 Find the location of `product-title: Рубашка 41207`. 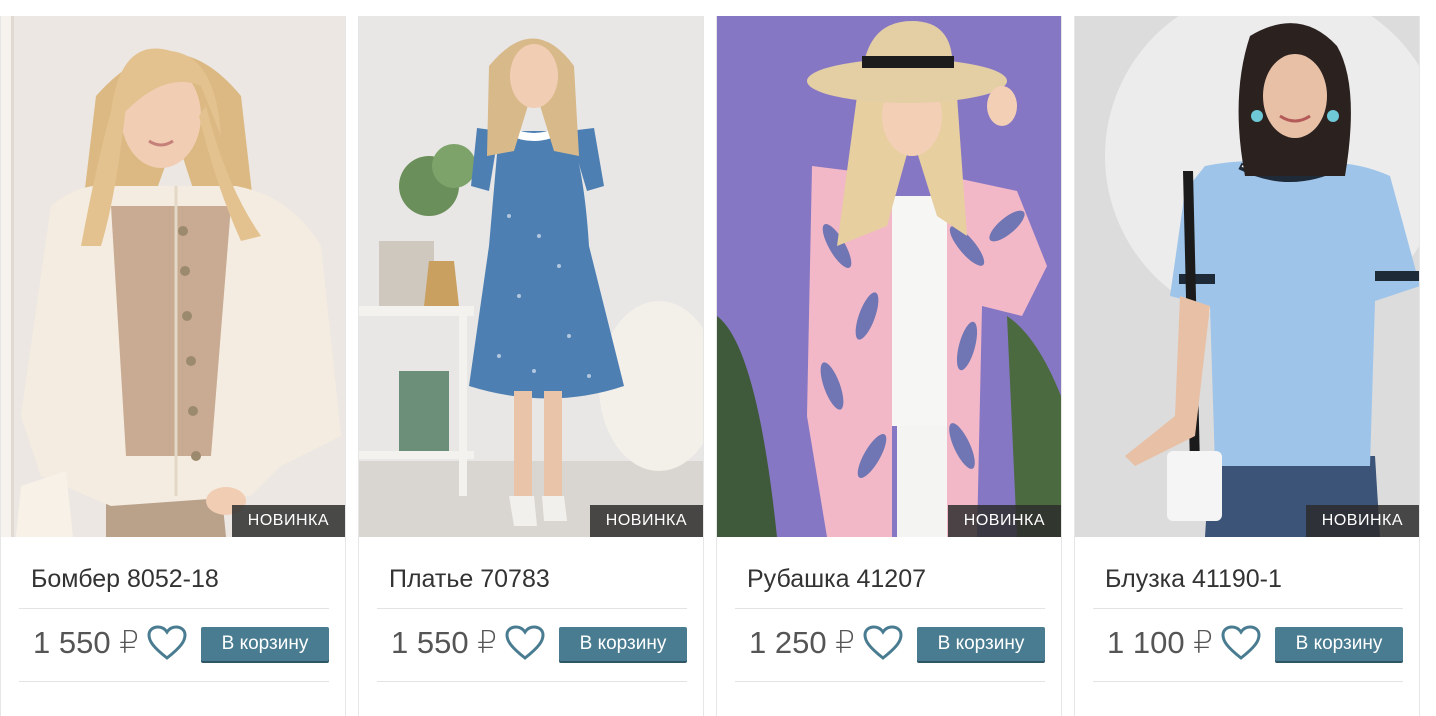

product-title: Рубашка 41207 is located at coordinates (890, 573).